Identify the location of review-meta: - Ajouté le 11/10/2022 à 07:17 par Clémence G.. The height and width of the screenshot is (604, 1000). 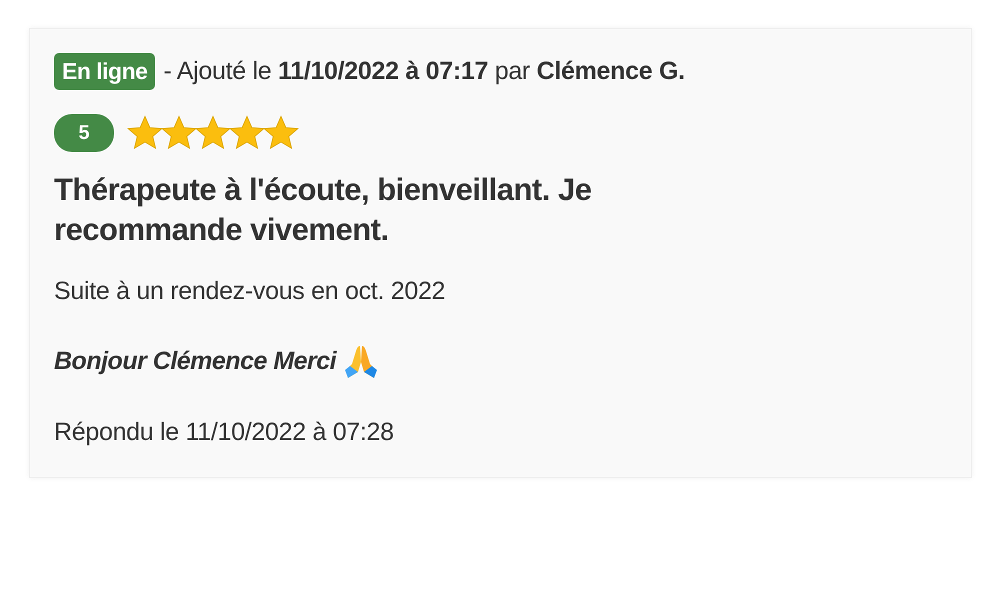
(424, 71).